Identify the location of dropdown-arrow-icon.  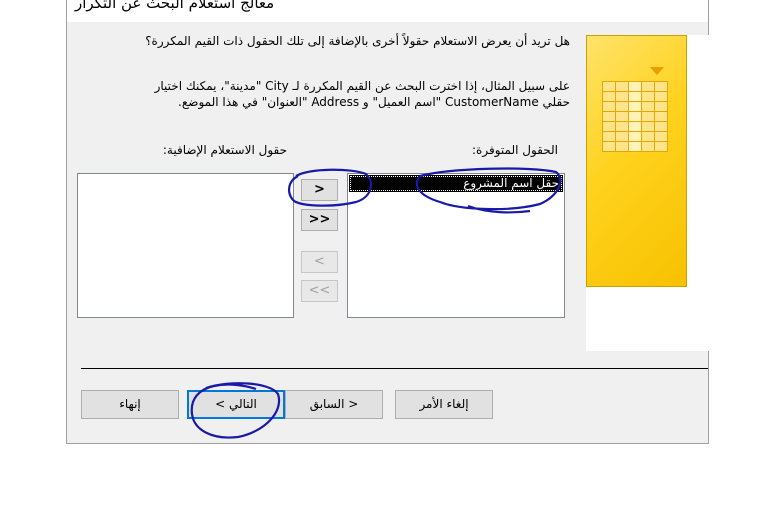
(657, 71).